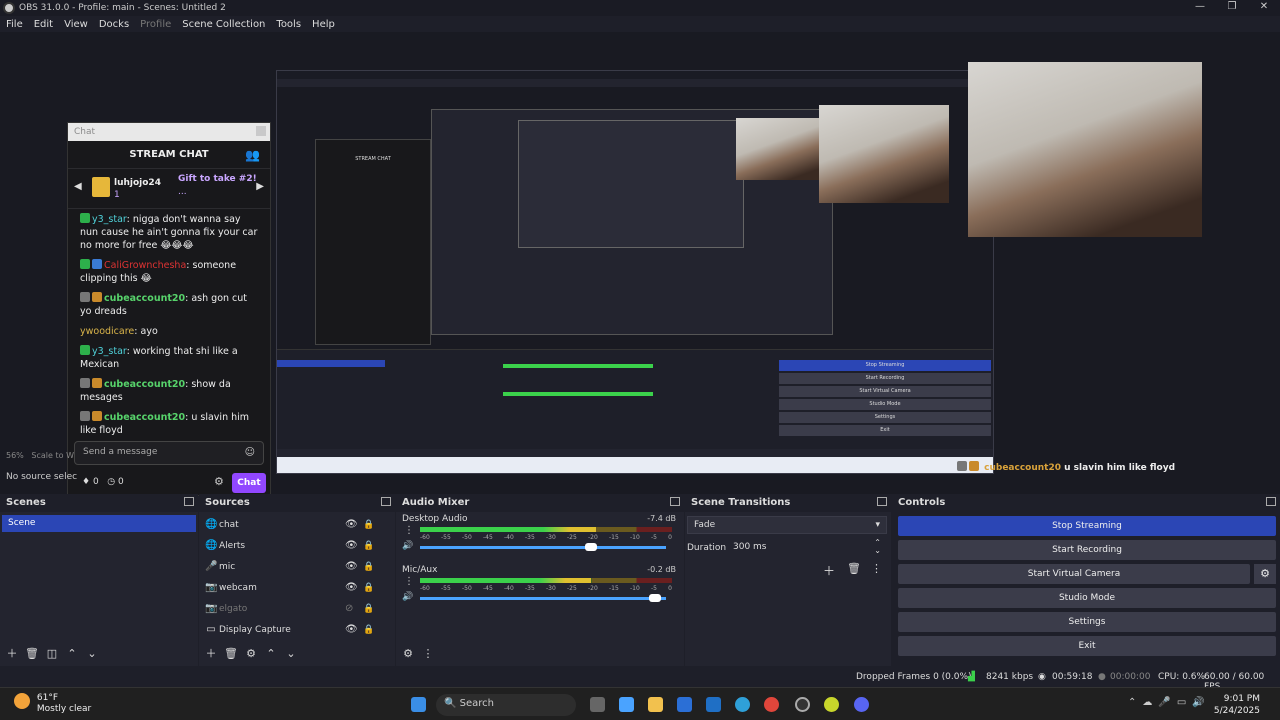 The width and height of the screenshot is (1280, 720). What do you see at coordinates (252, 155) in the screenshot?
I see `users-icon: 👥` at bounding box center [252, 155].